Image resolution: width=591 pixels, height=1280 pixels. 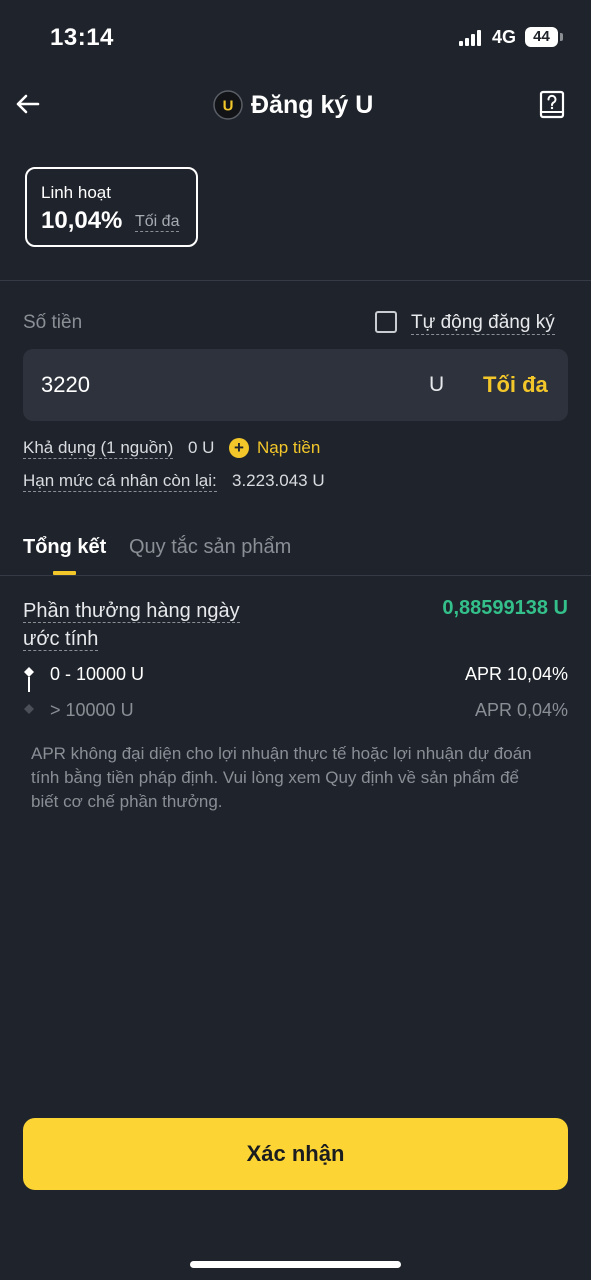 I want to click on tab-summary: Tổng kết, so click(x=64, y=547).